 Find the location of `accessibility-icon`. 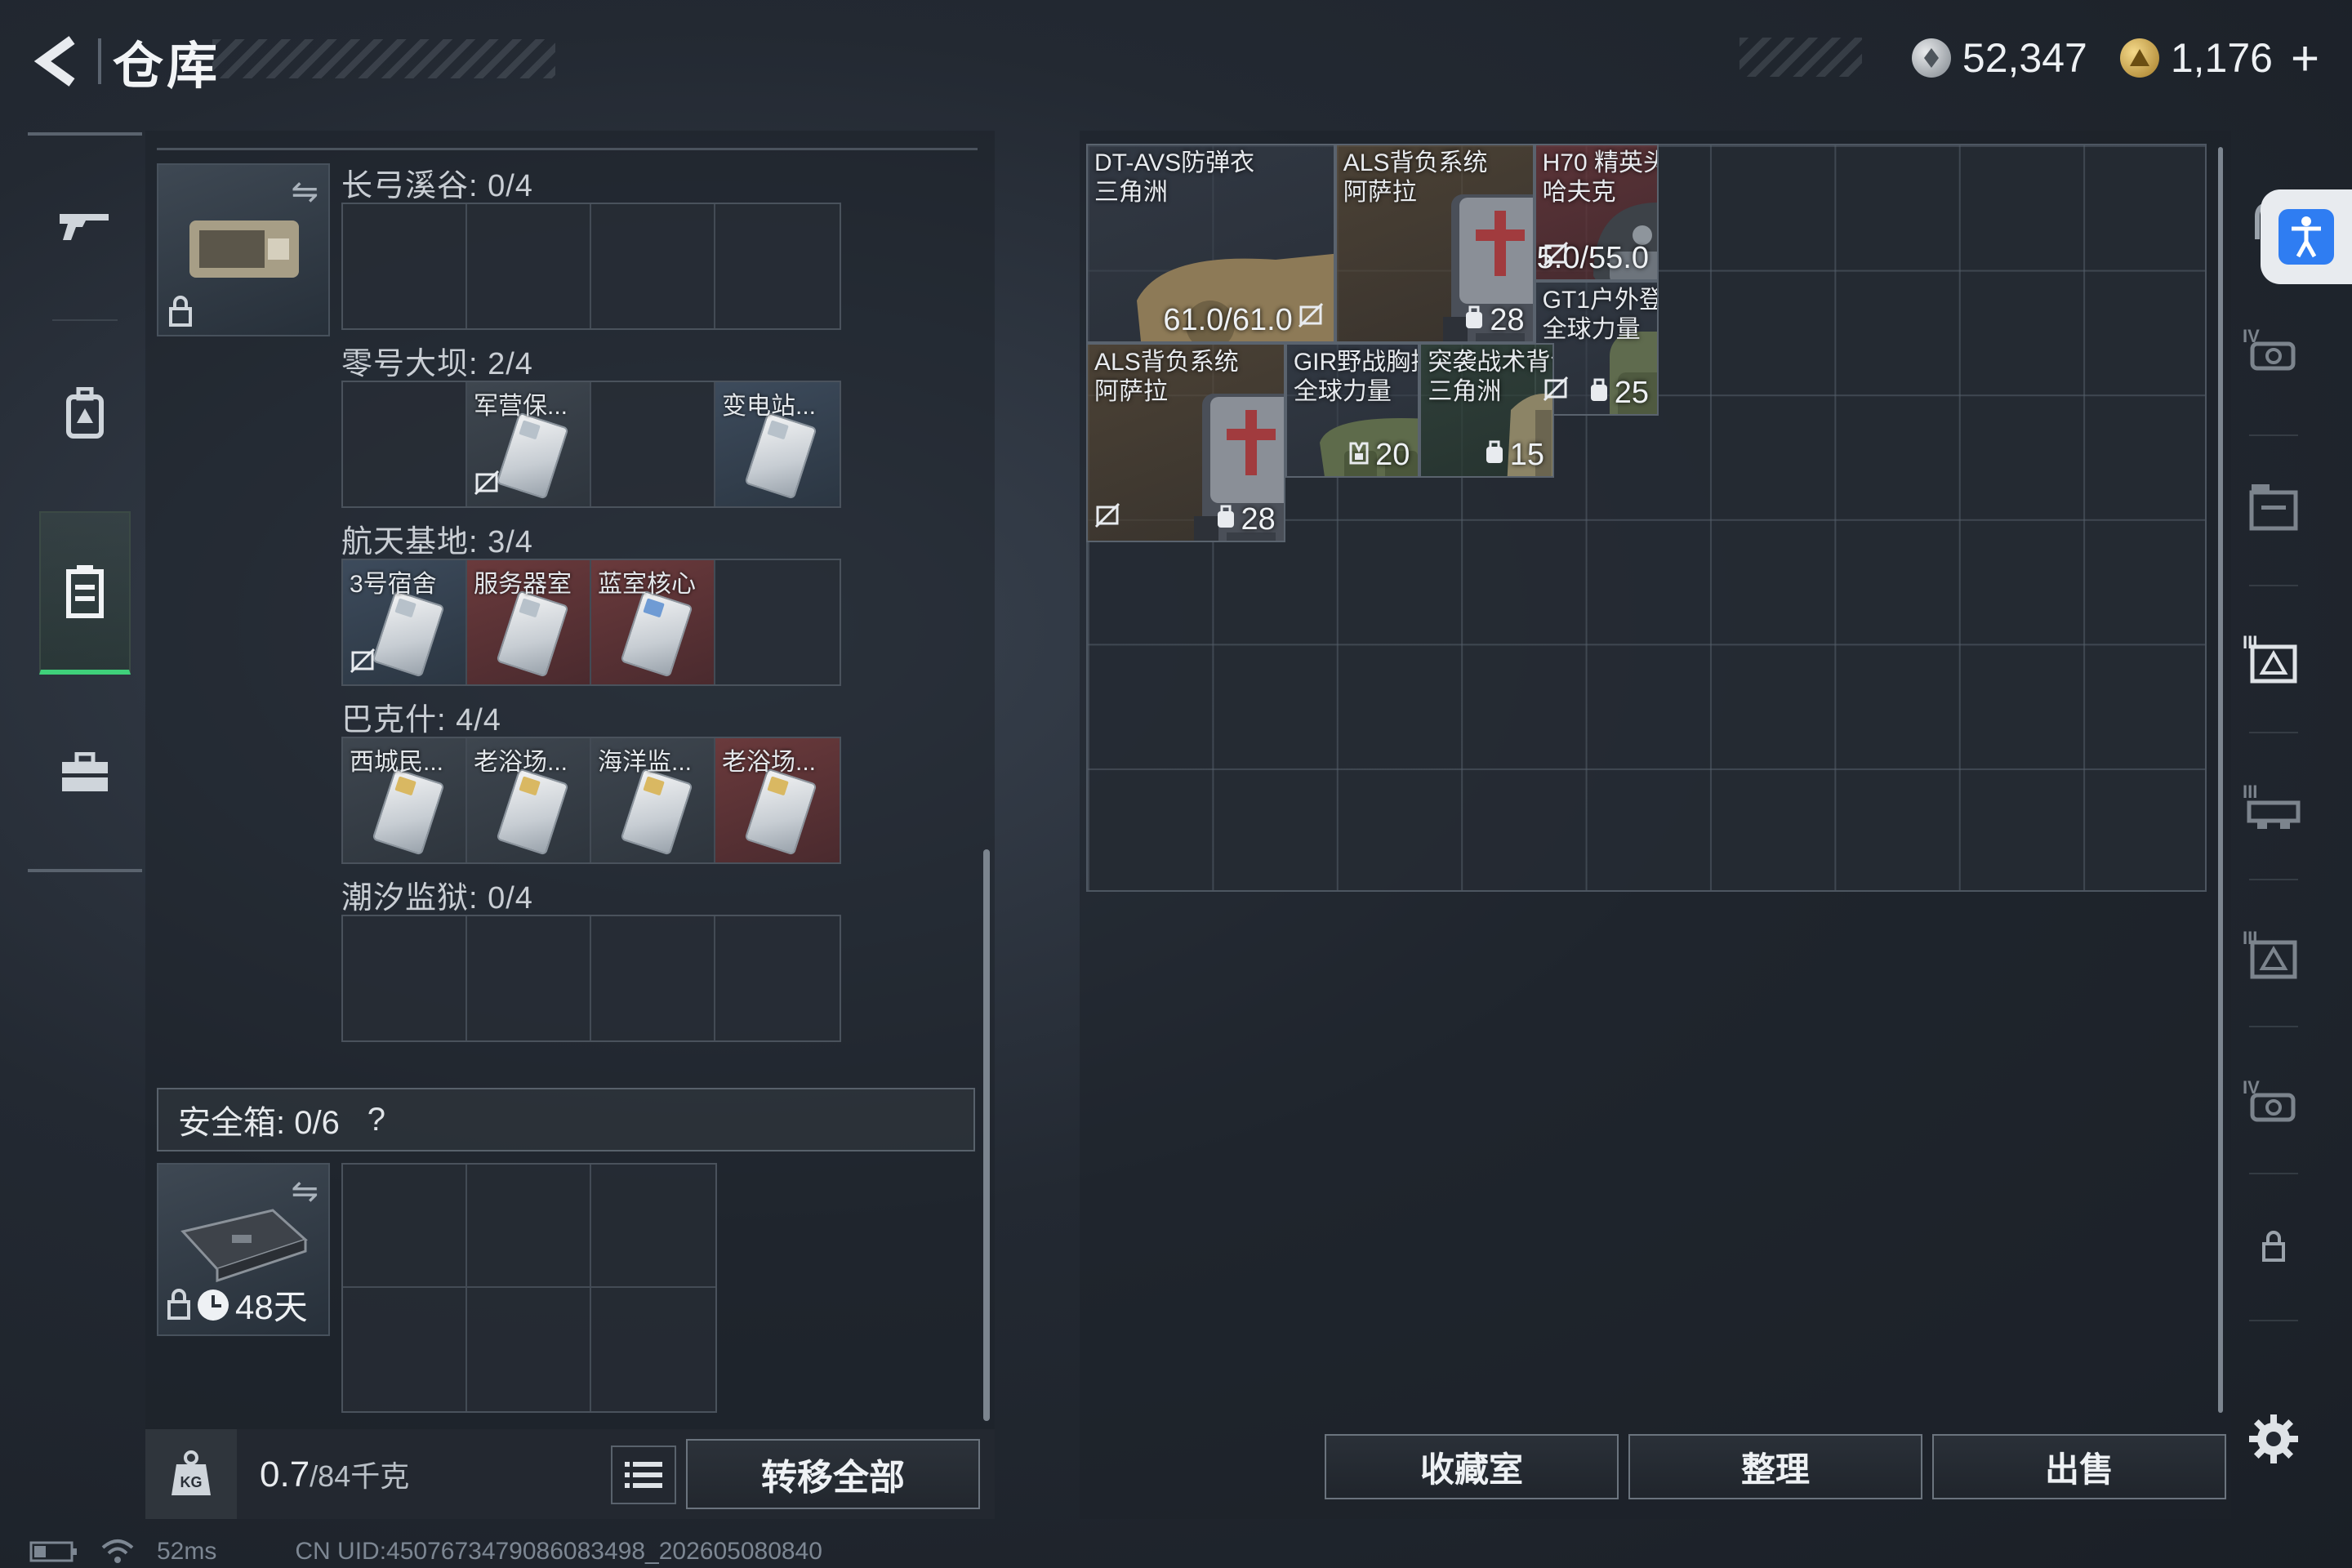

accessibility-icon is located at coordinates (2306, 237).